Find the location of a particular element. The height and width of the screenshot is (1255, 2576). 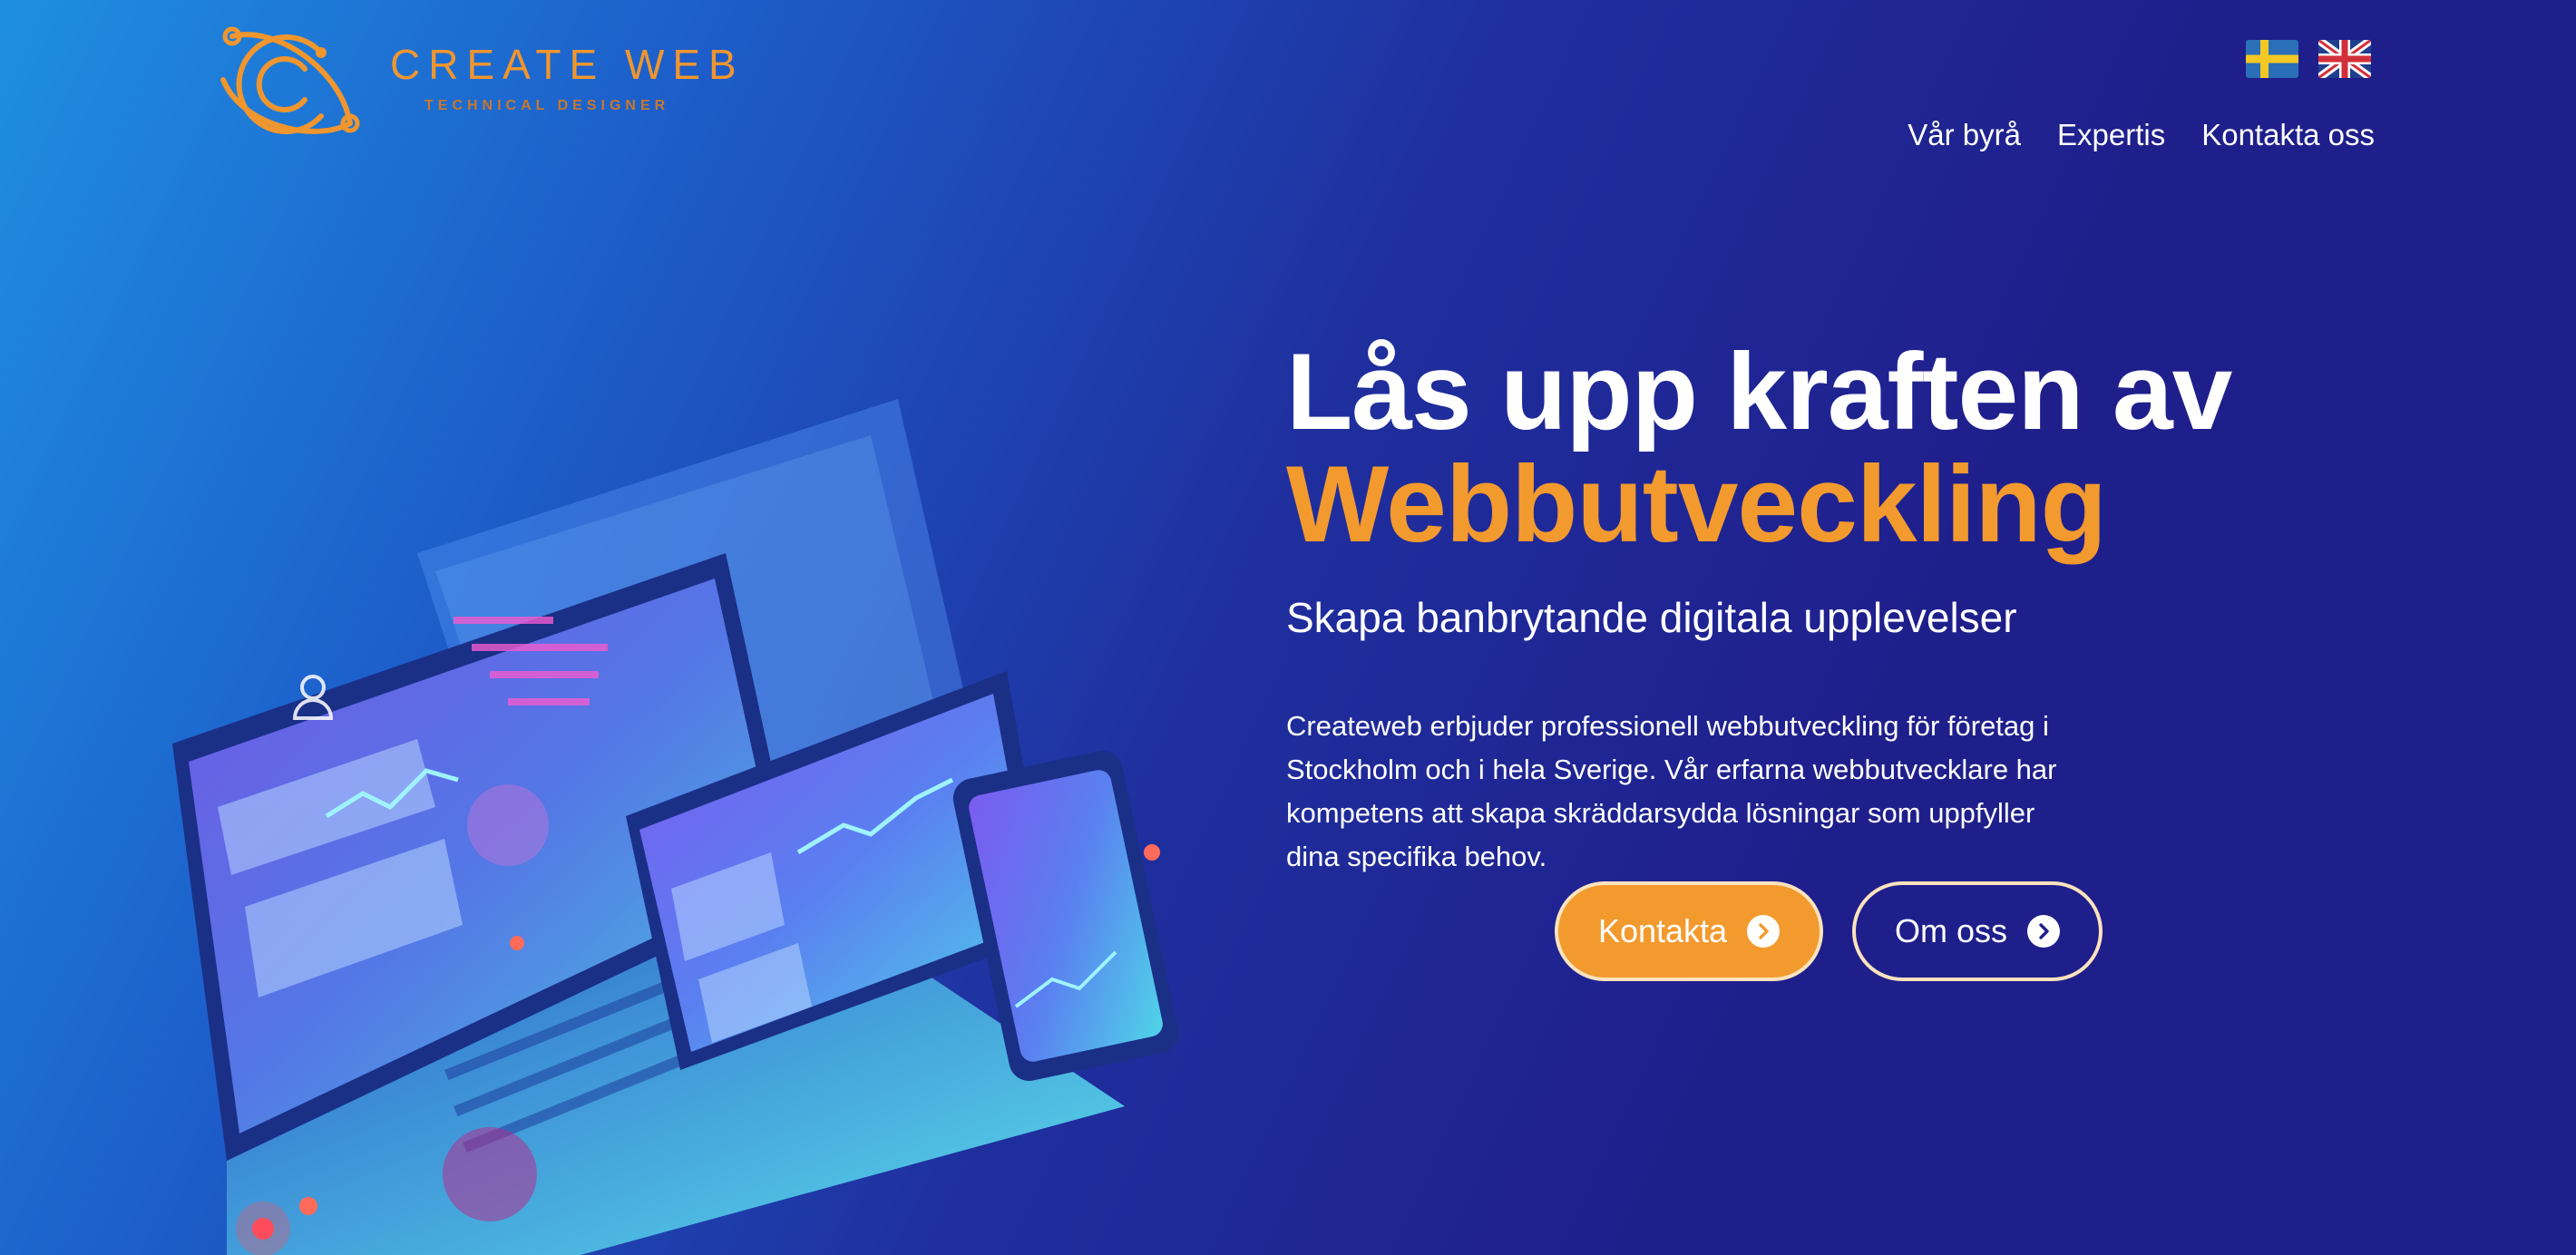

language-switcher is located at coordinates (2308, 60).